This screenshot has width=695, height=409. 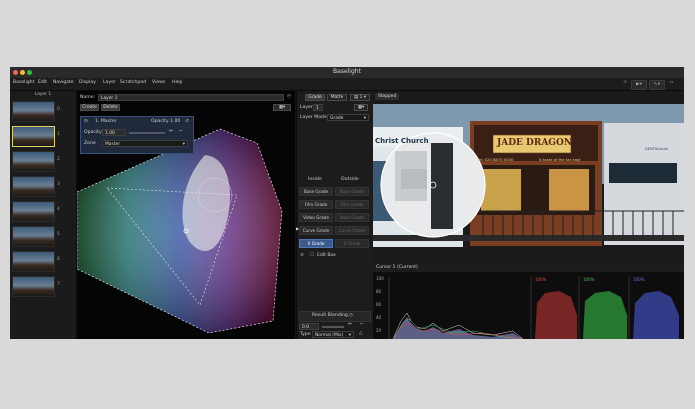 I want to click on histogram-graphic, so click(x=533, y=308).